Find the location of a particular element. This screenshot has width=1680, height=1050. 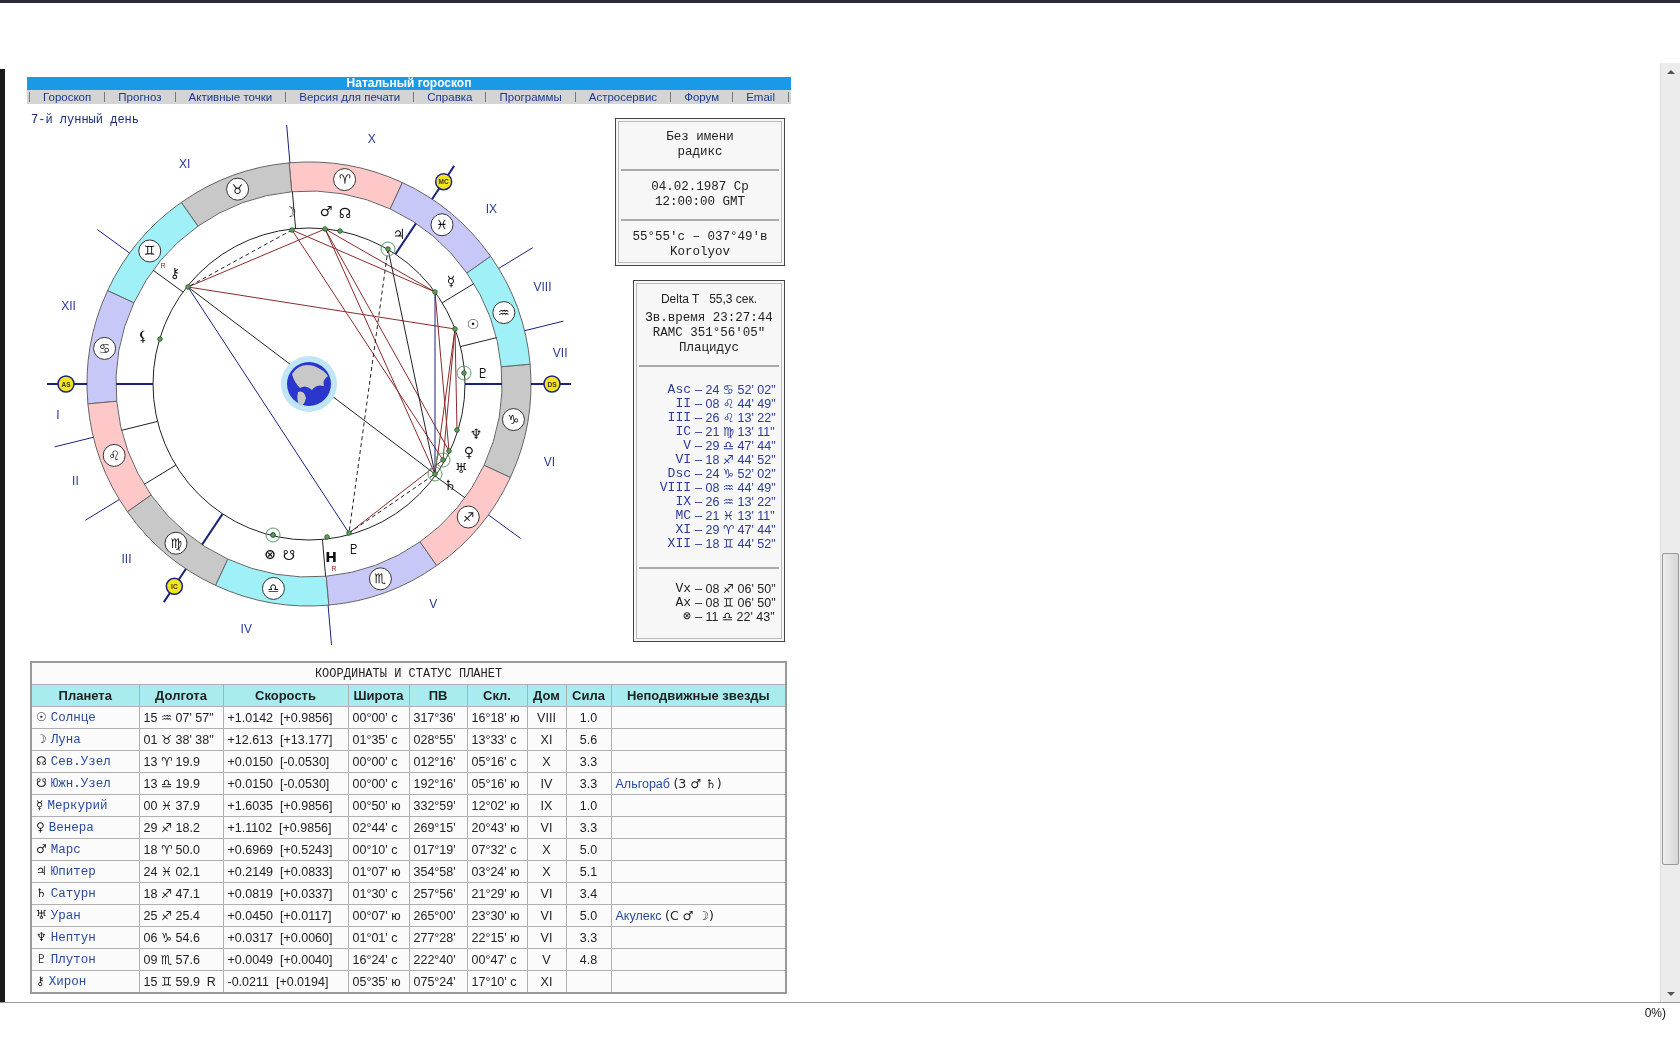

nav-link: Версия для печати is located at coordinates (350, 97).